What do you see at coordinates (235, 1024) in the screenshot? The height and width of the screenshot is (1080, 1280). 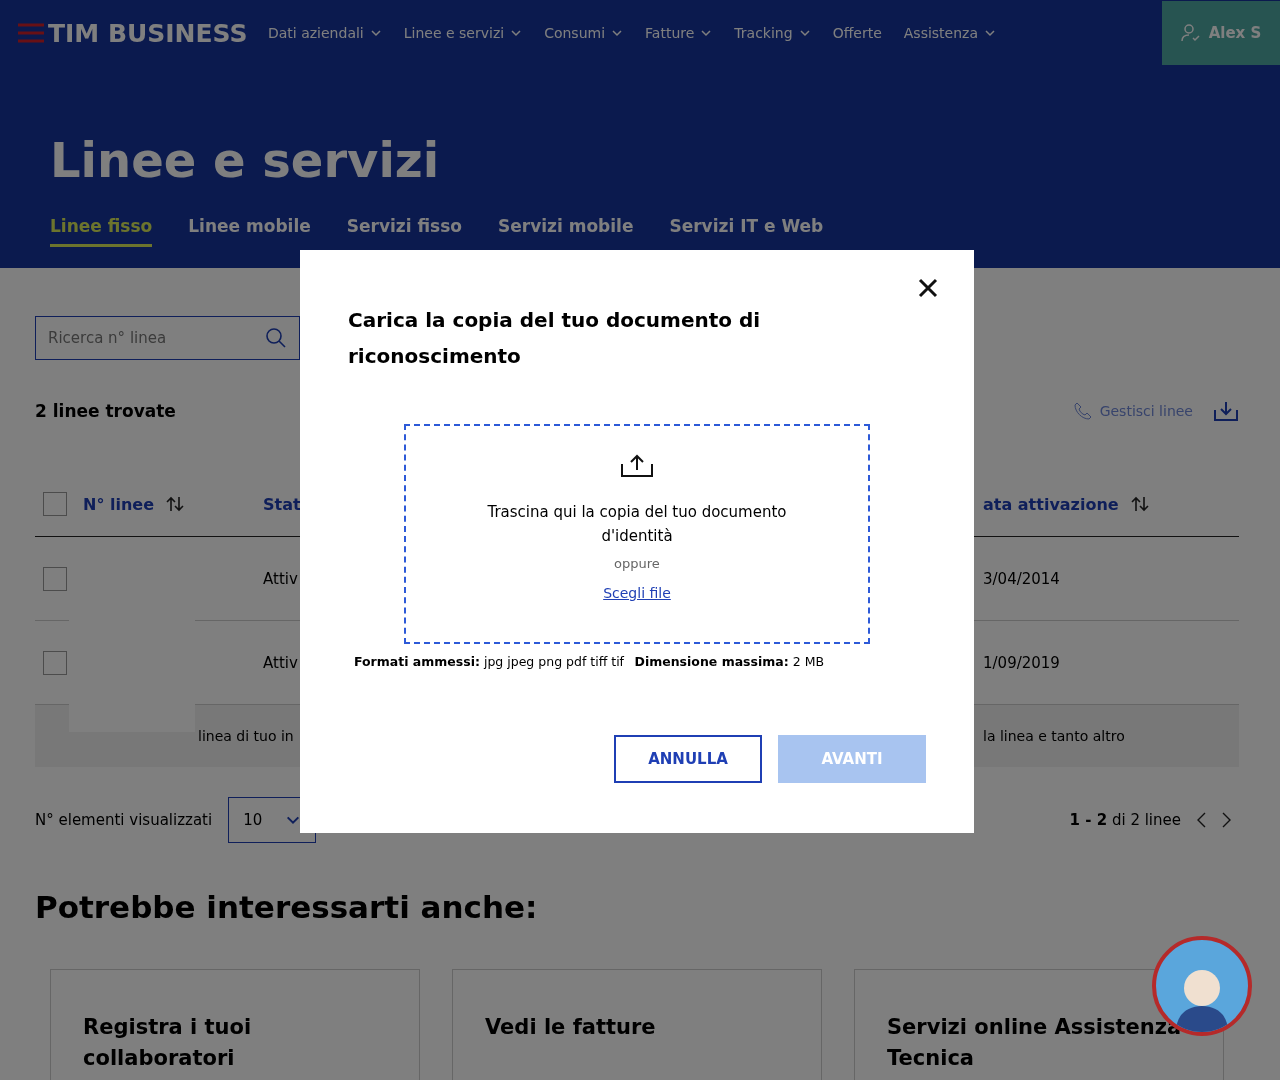 I see `link-card: Registra i tuoi collaboratori` at bounding box center [235, 1024].